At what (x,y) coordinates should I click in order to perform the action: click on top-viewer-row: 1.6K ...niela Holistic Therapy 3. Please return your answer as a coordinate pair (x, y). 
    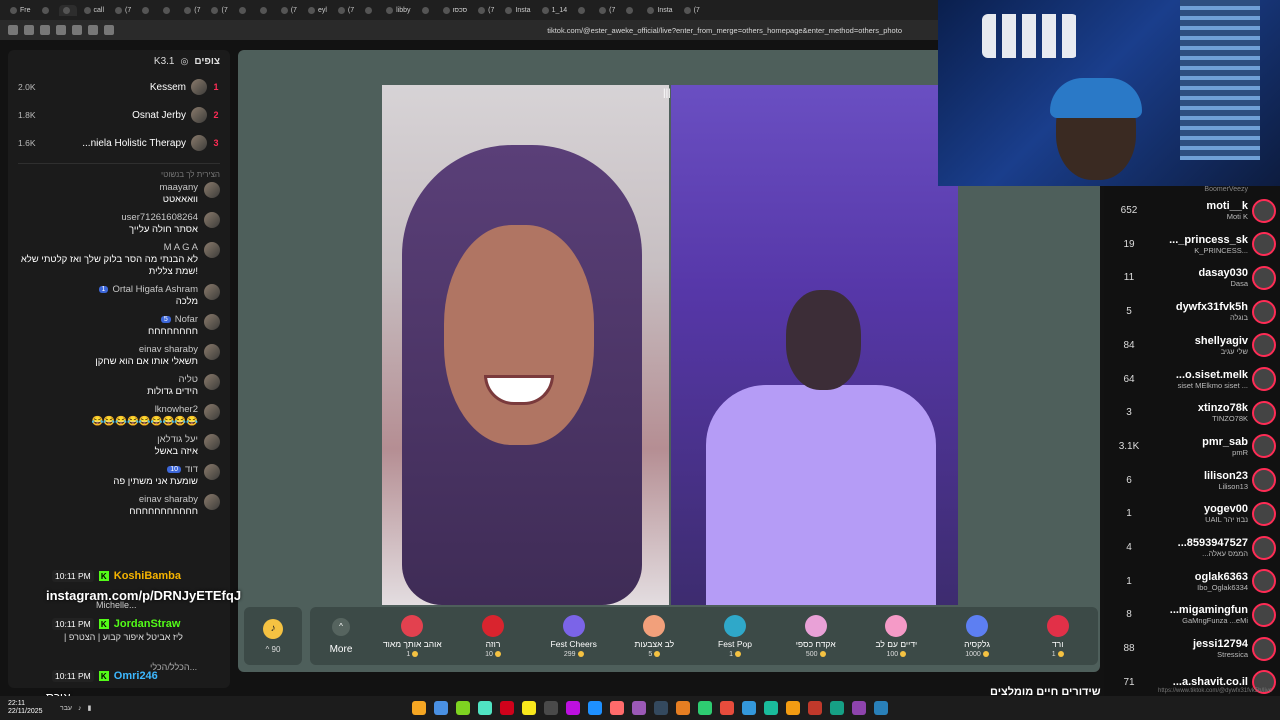
    Looking at the image, I should click on (119, 143).